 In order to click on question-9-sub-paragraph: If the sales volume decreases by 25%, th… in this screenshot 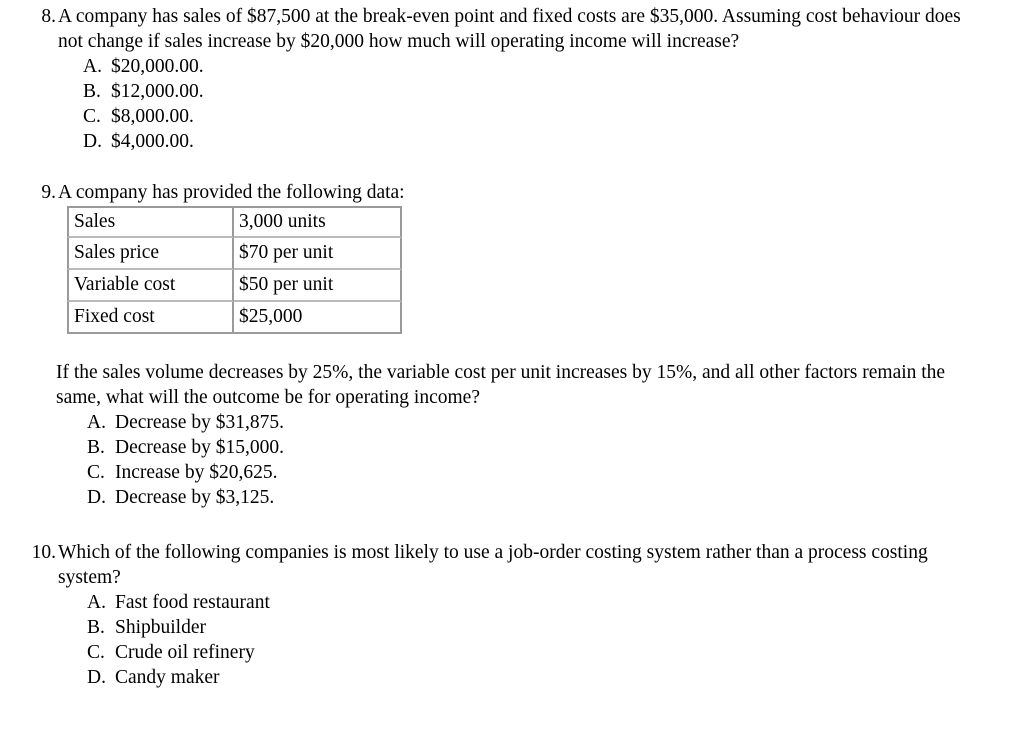, I will do `click(501, 385)`.